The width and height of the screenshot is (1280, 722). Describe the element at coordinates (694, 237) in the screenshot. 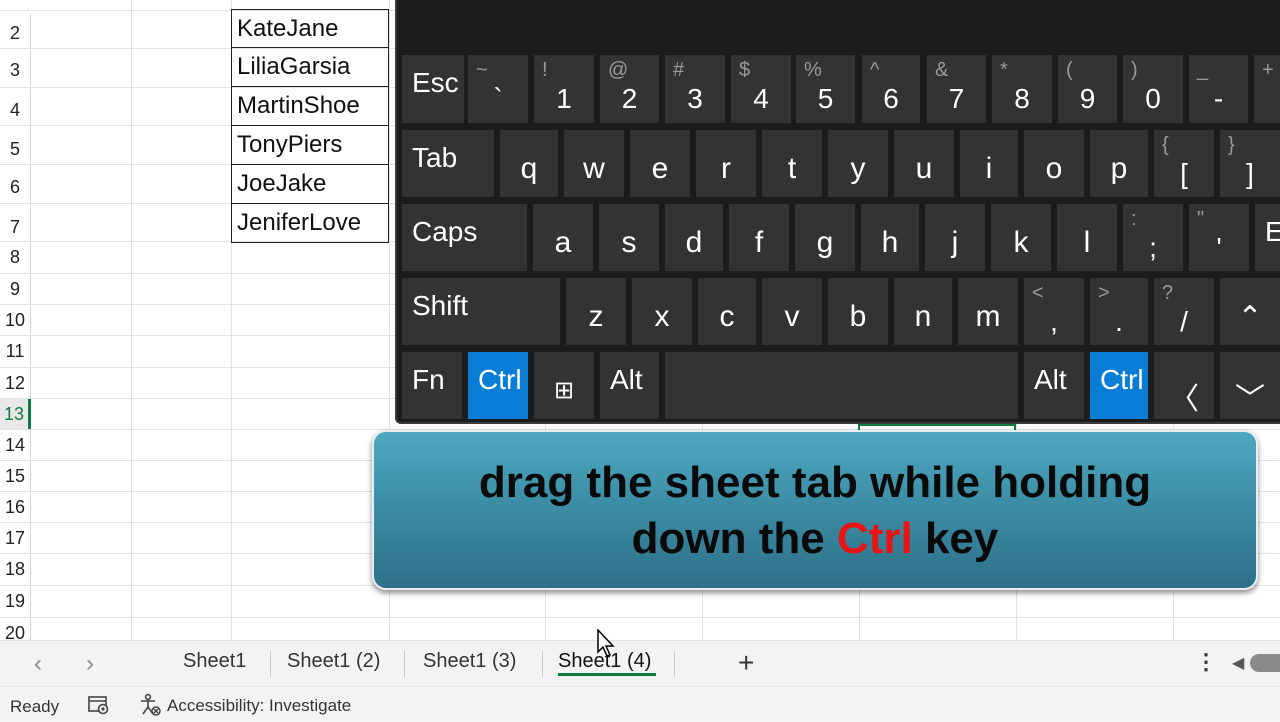

I see `key-d: d` at that location.